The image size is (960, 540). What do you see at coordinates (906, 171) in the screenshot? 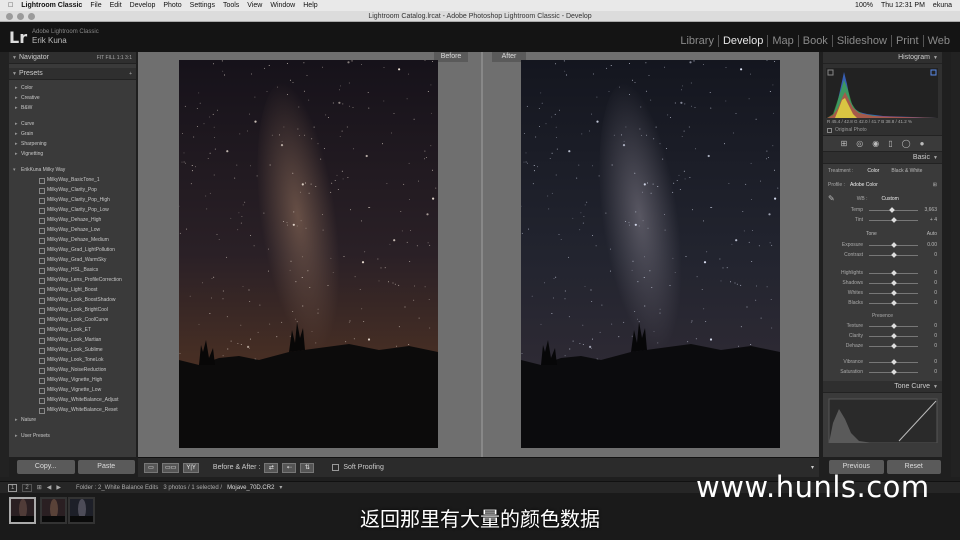
I see `treatment-bw-option: Black & White` at bounding box center [906, 171].